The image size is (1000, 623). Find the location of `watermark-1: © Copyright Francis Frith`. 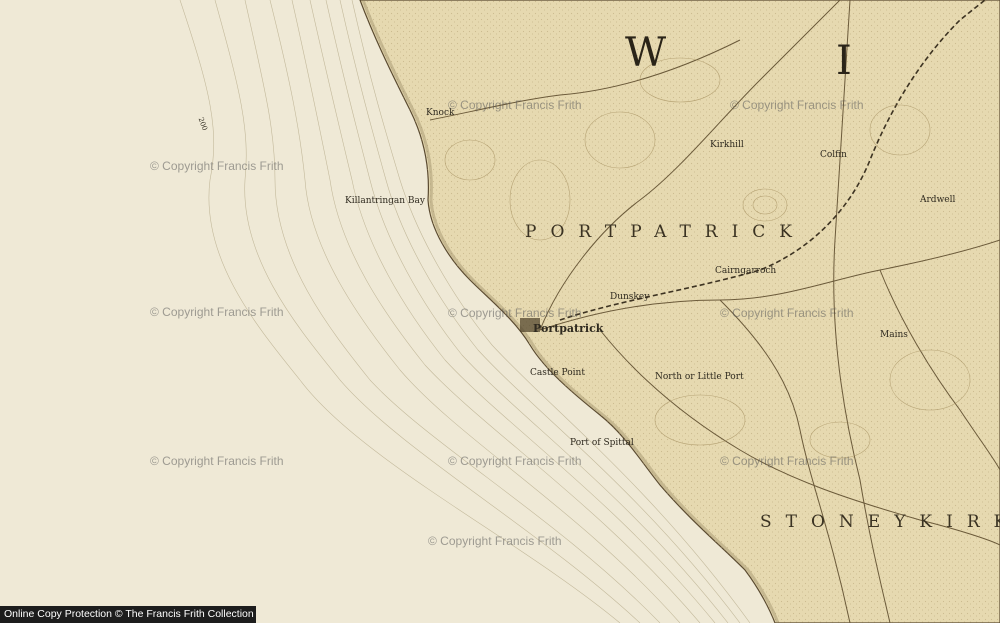

watermark-1: © Copyright Francis Frith is located at coordinates (217, 166).